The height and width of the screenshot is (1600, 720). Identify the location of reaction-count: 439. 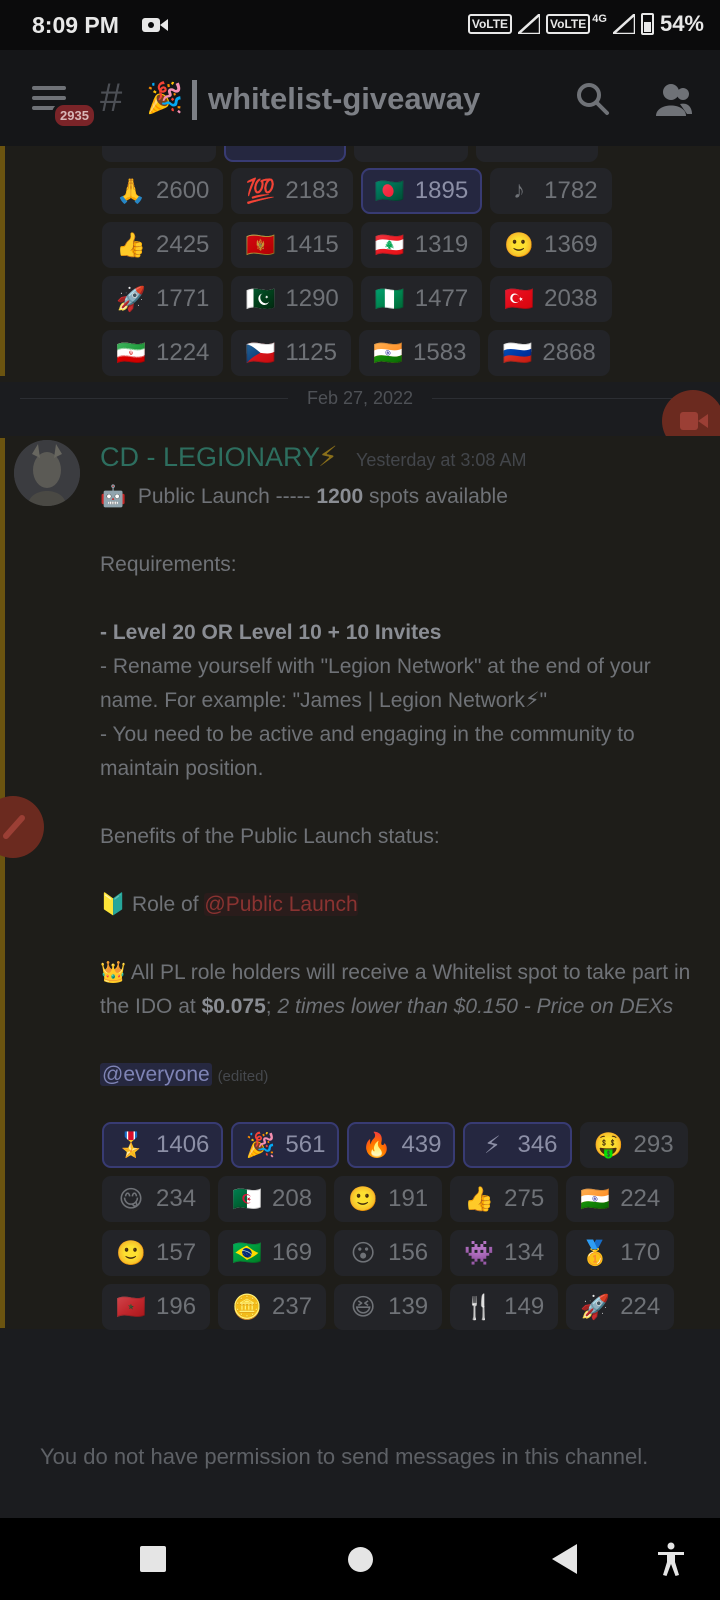
(421, 1144).